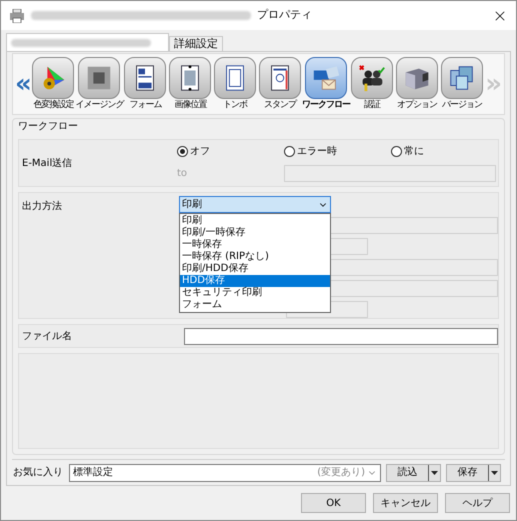 This screenshot has height=521, width=517. I want to click on tool-label: 画像位置, so click(190, 105).